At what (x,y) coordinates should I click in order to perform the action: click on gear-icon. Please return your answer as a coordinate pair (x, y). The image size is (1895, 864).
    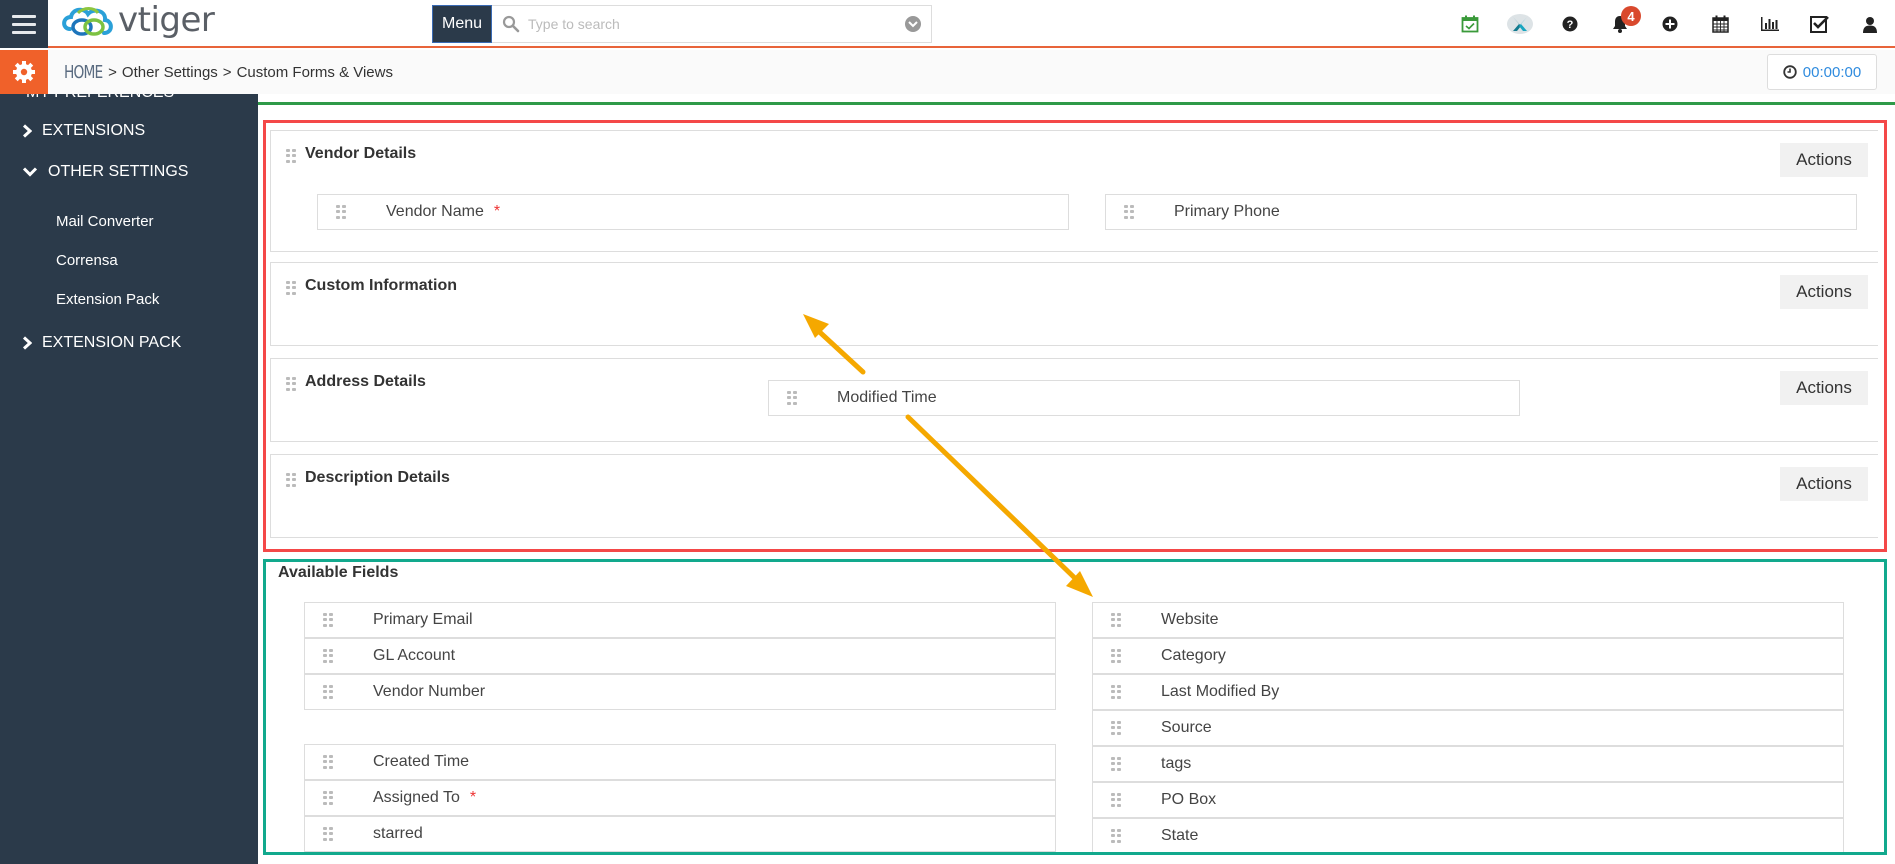
    Looking at the image, I should click on (24, 72).